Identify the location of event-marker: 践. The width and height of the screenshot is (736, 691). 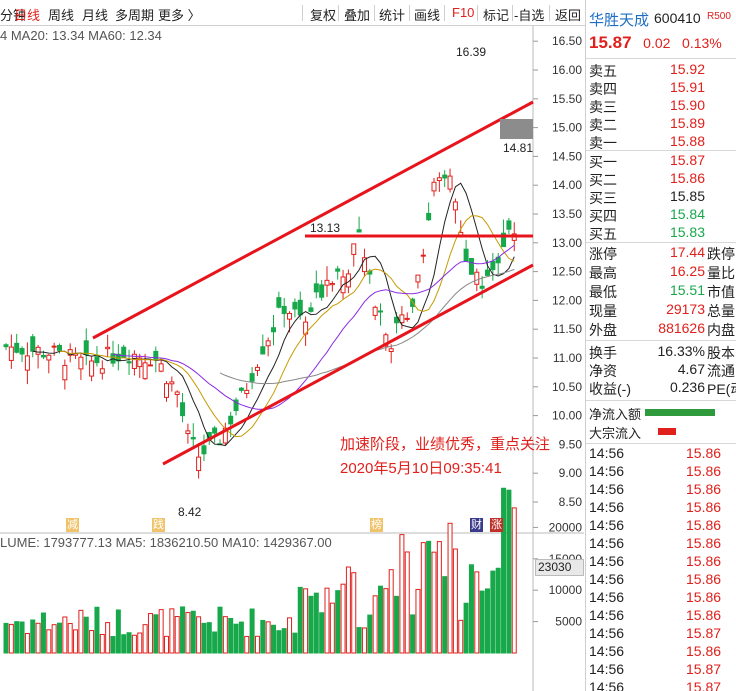
(158, 525).